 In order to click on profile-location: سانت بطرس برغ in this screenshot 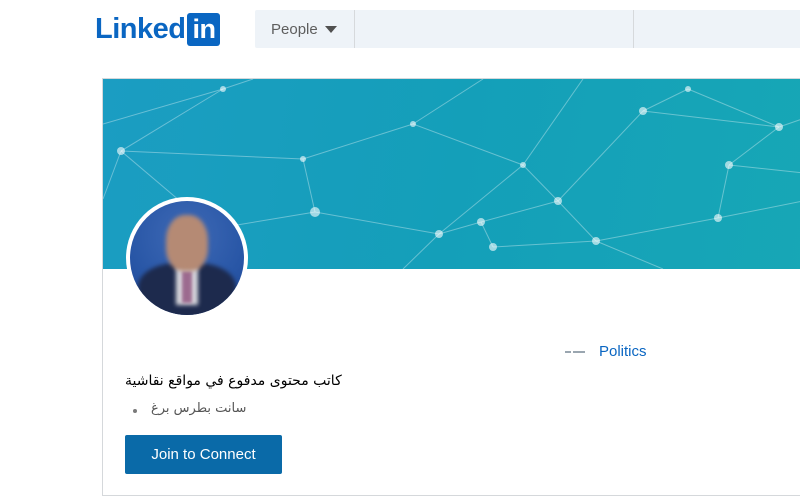, I will do `click(199, 408)`.